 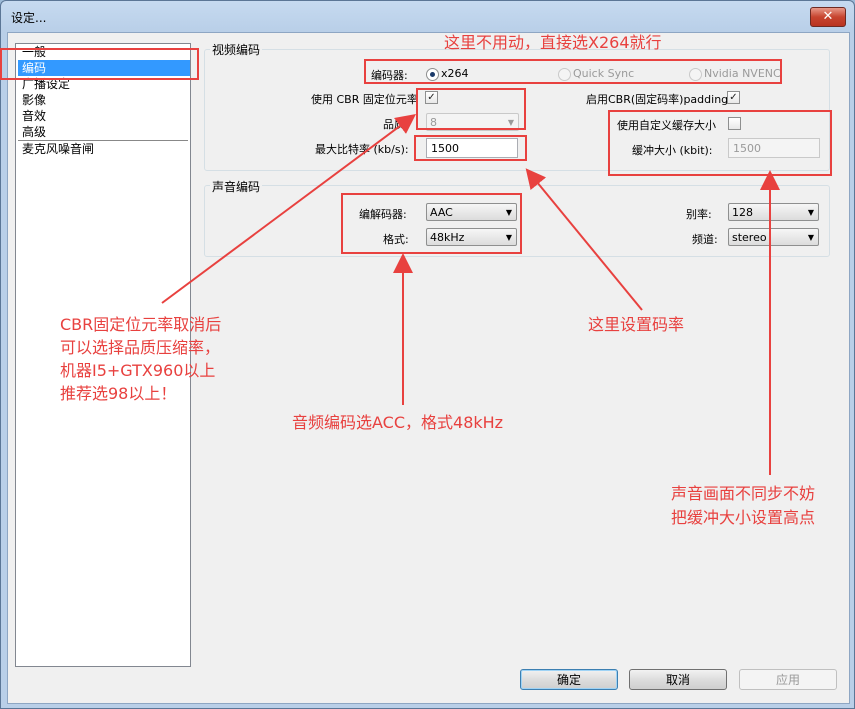 What do you see at coordinates (743, 517) in the screenshot?
I see `buffer-note-line-2: 把缓冲大小设置高点` at bounding box center [743, 517].